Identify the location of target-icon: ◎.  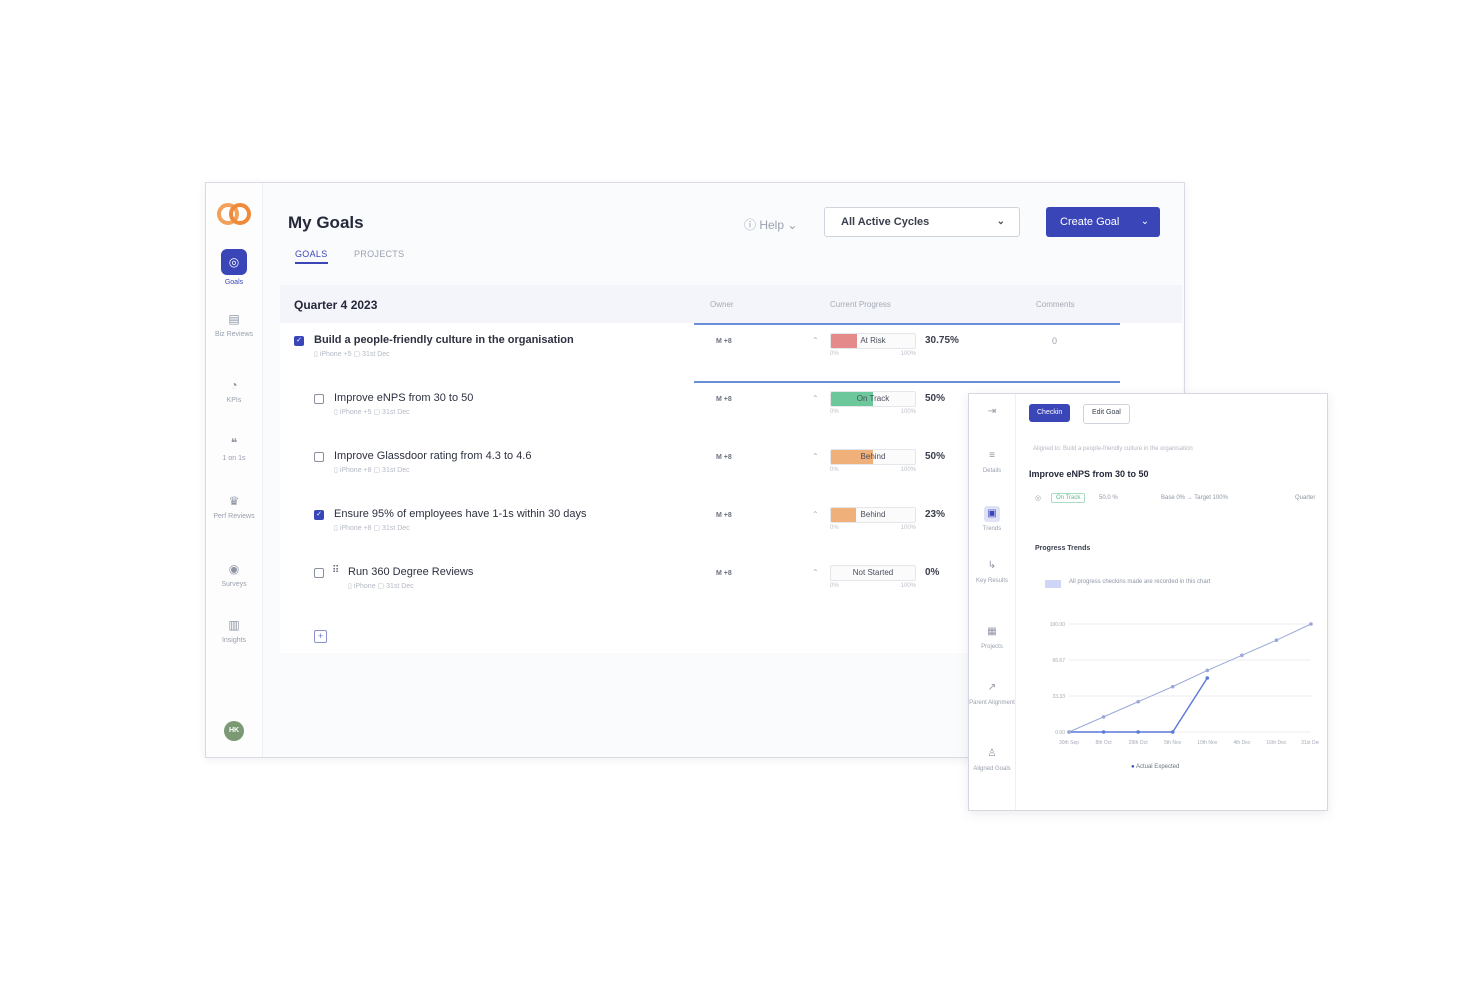
(234, 262).